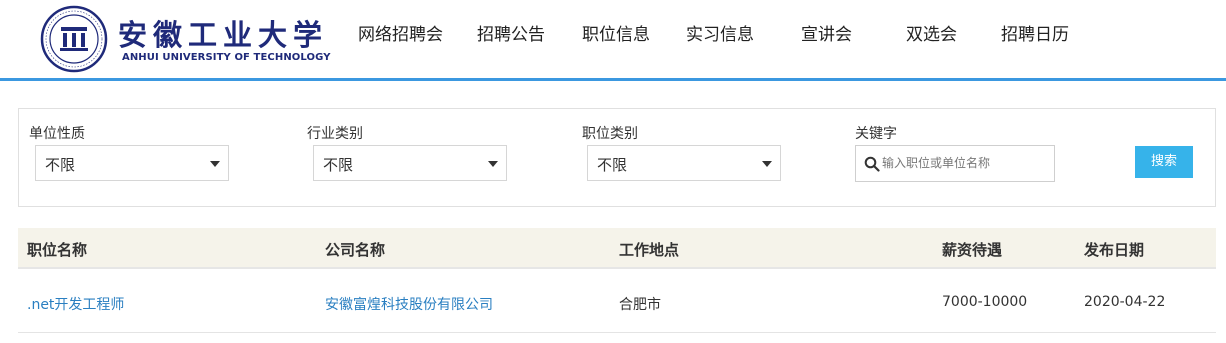 Image resolution: width=1226 pixels, height=343 pixels. Describe the element at coordinates (1164, 162) in the screenshot. I see `search-button: 搜索` at that location.